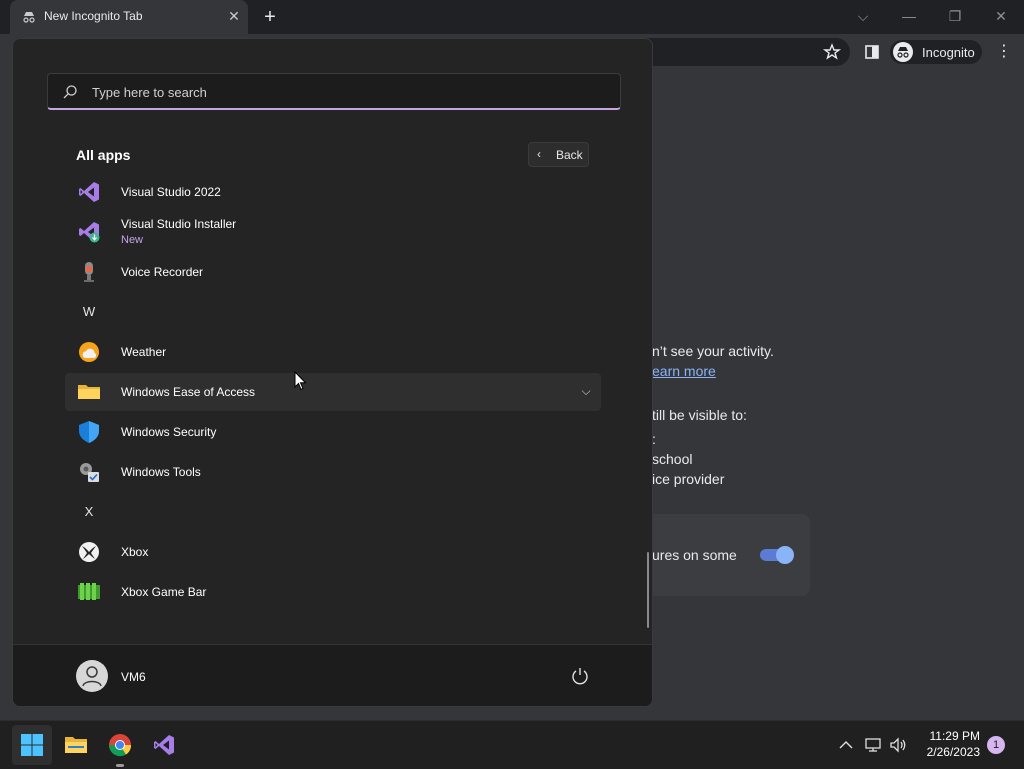  Describe the element at coordinates (688, 479) in the screenshot. I see `incognito-text-provider: ice provider` at that location.